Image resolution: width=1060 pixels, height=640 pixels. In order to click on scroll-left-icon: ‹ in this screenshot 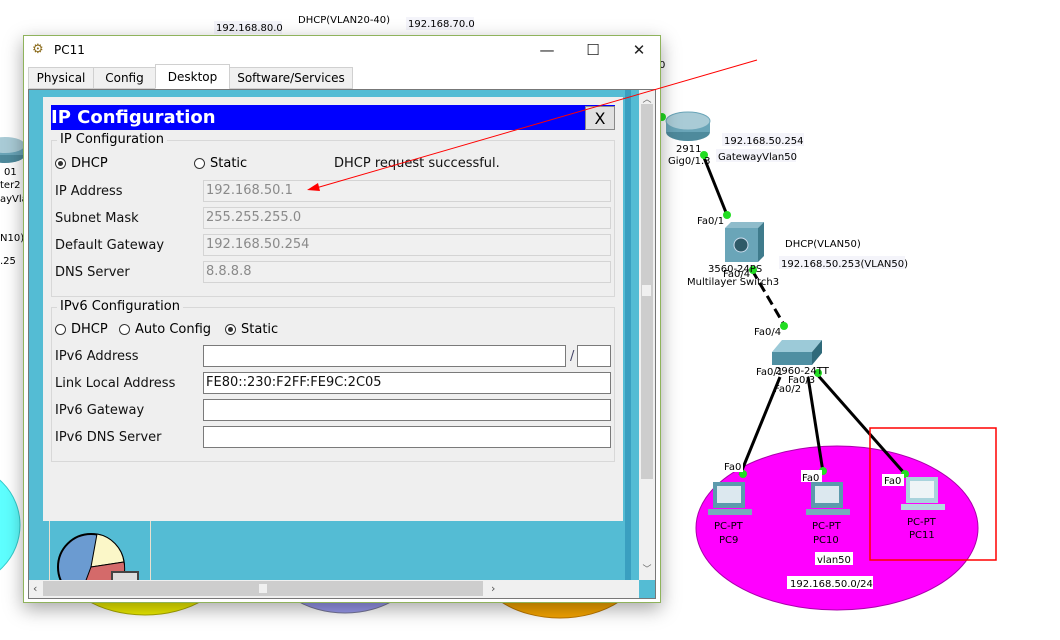, I will do `click(35, 588)`.